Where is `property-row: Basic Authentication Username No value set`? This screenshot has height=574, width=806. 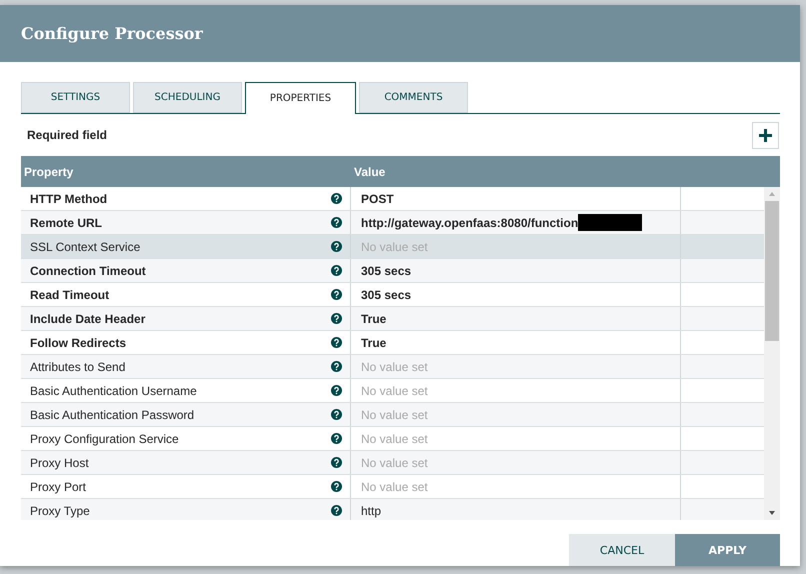 property-row: Basic Authentication Username No value set is located at coordinates (392, 391).